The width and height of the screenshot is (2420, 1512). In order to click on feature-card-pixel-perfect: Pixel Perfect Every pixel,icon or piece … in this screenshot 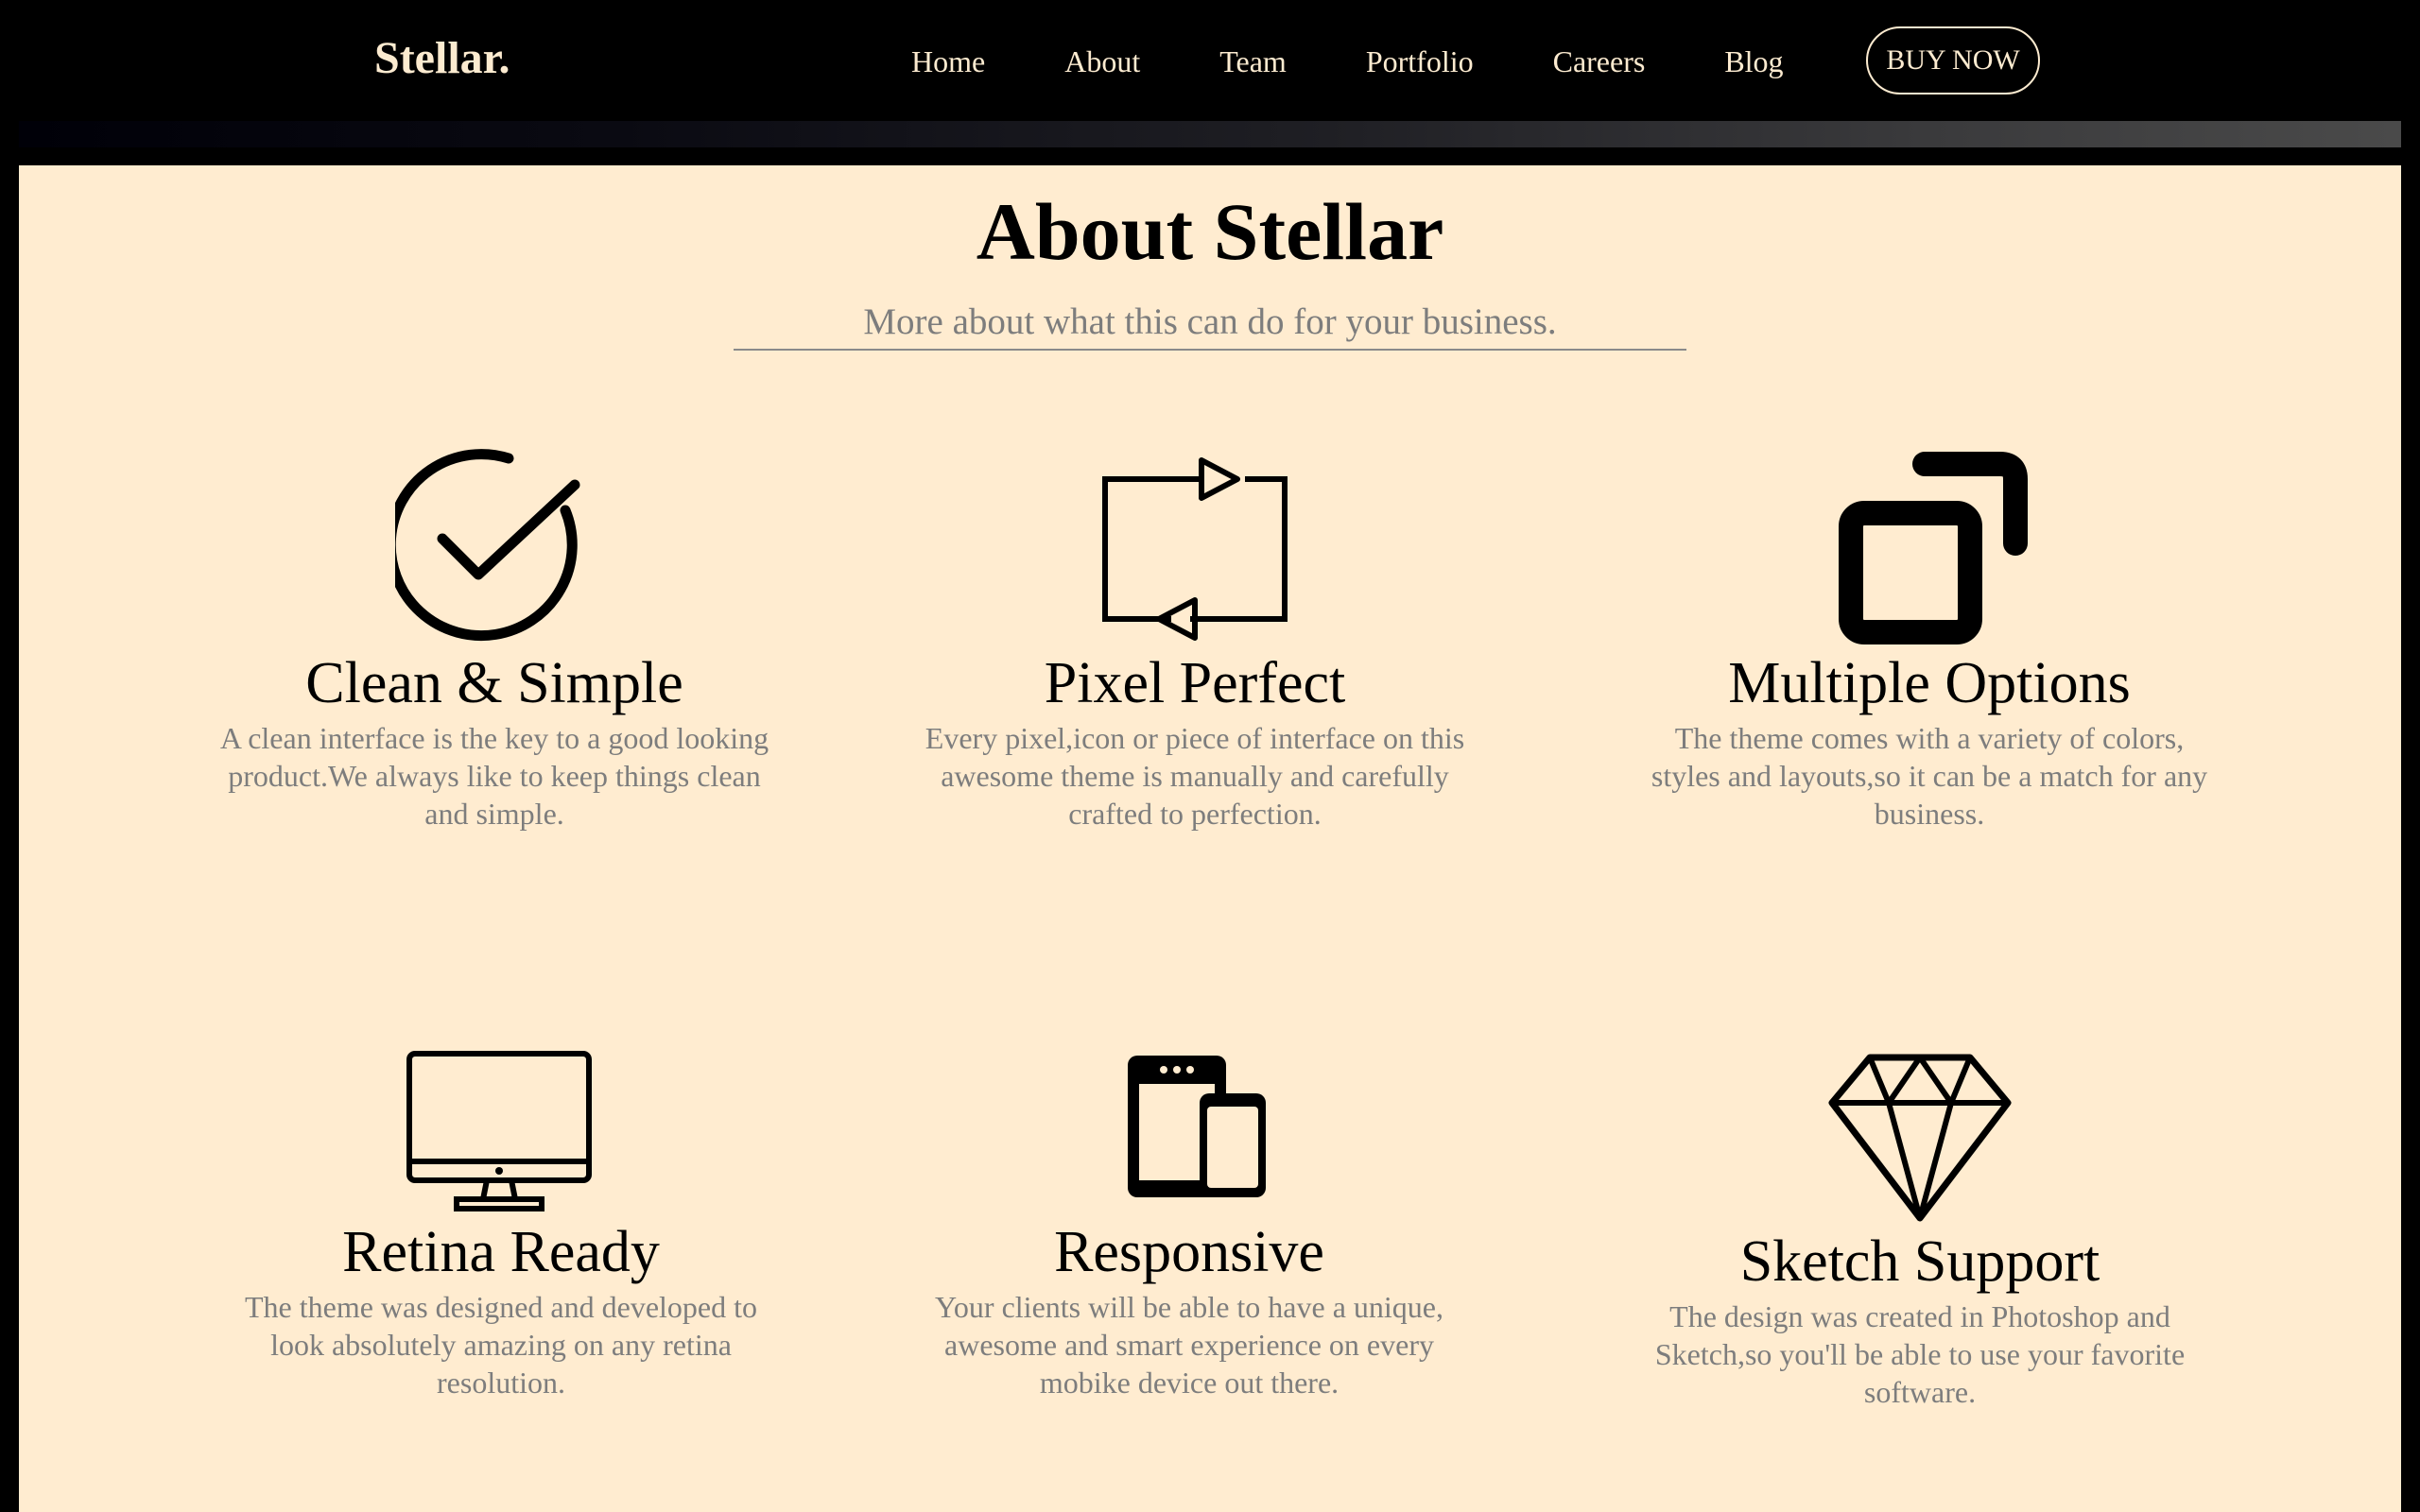, I will do `click(1195, 641)`.